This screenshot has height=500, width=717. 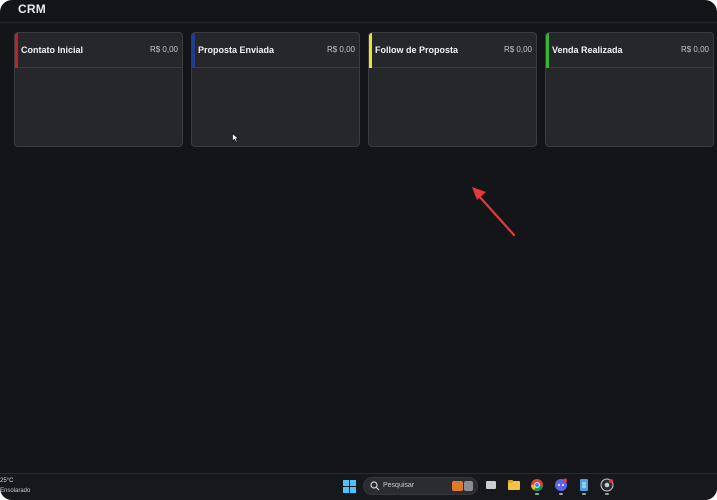 What do you see at coordinates (491, 485) in the screenshot?
I see `task-view-icon` at bounding box center [491, 485].